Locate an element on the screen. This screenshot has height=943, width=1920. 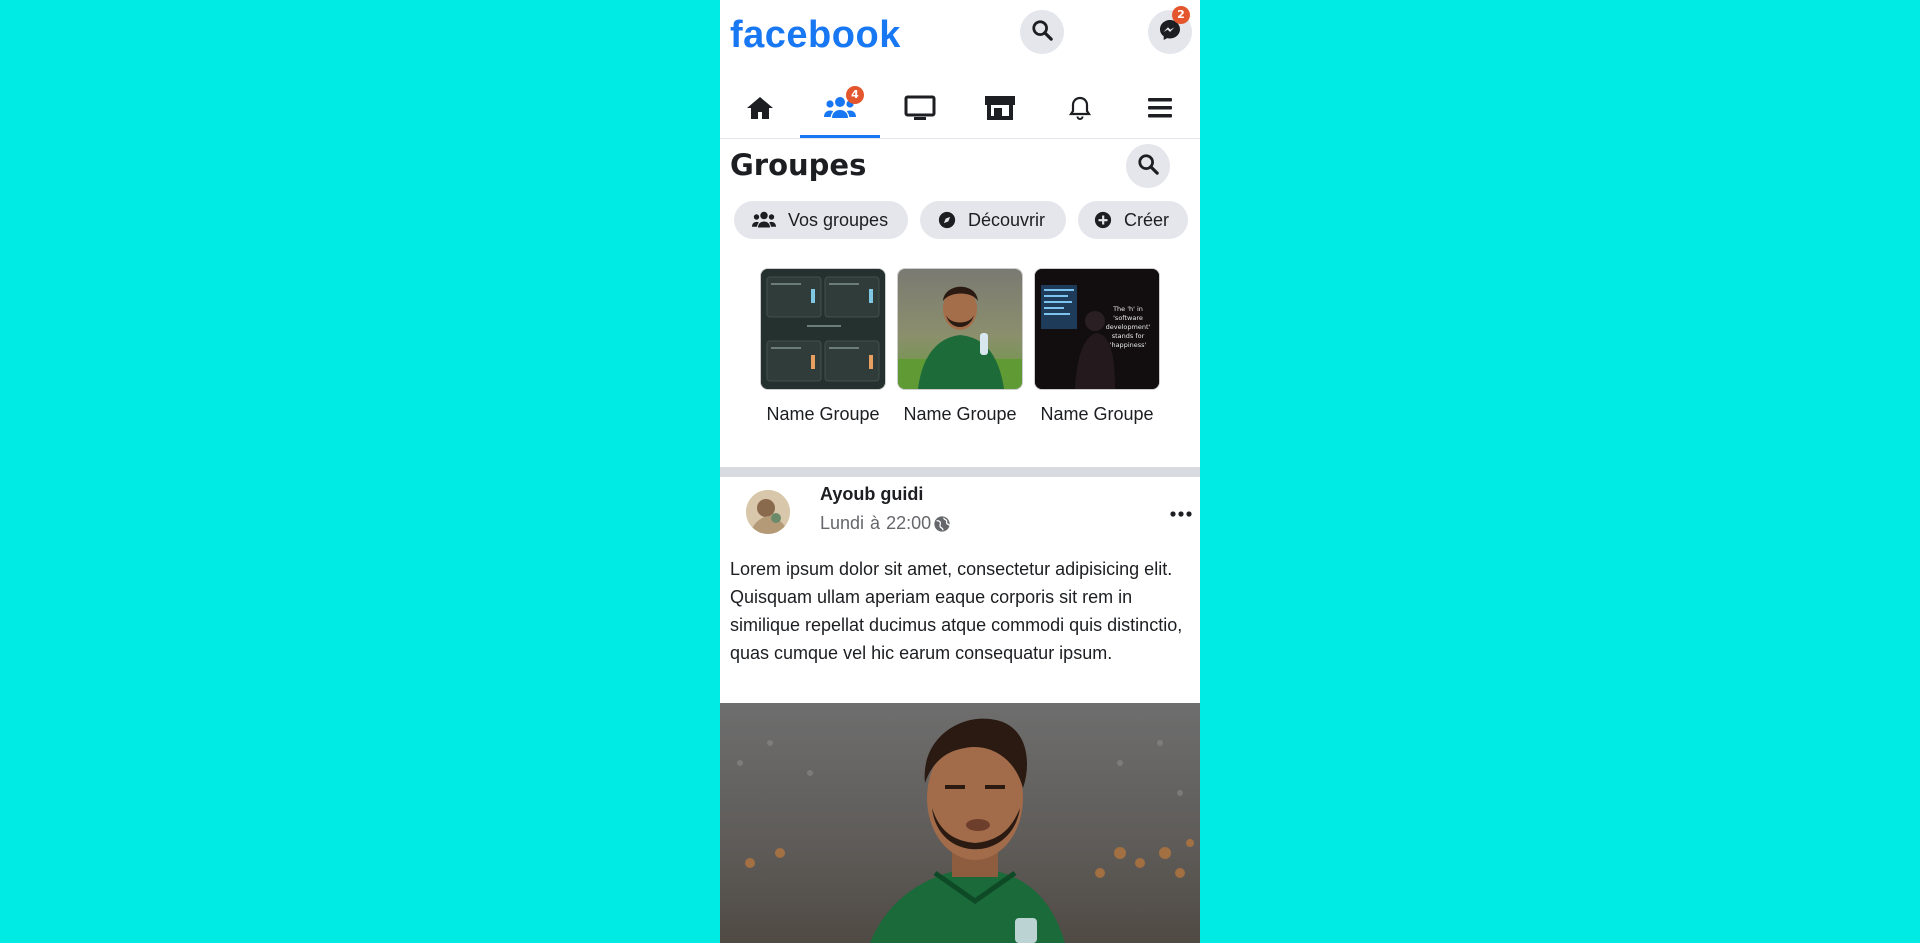
post-time: 22:00 is located at coordinates (908, 523).